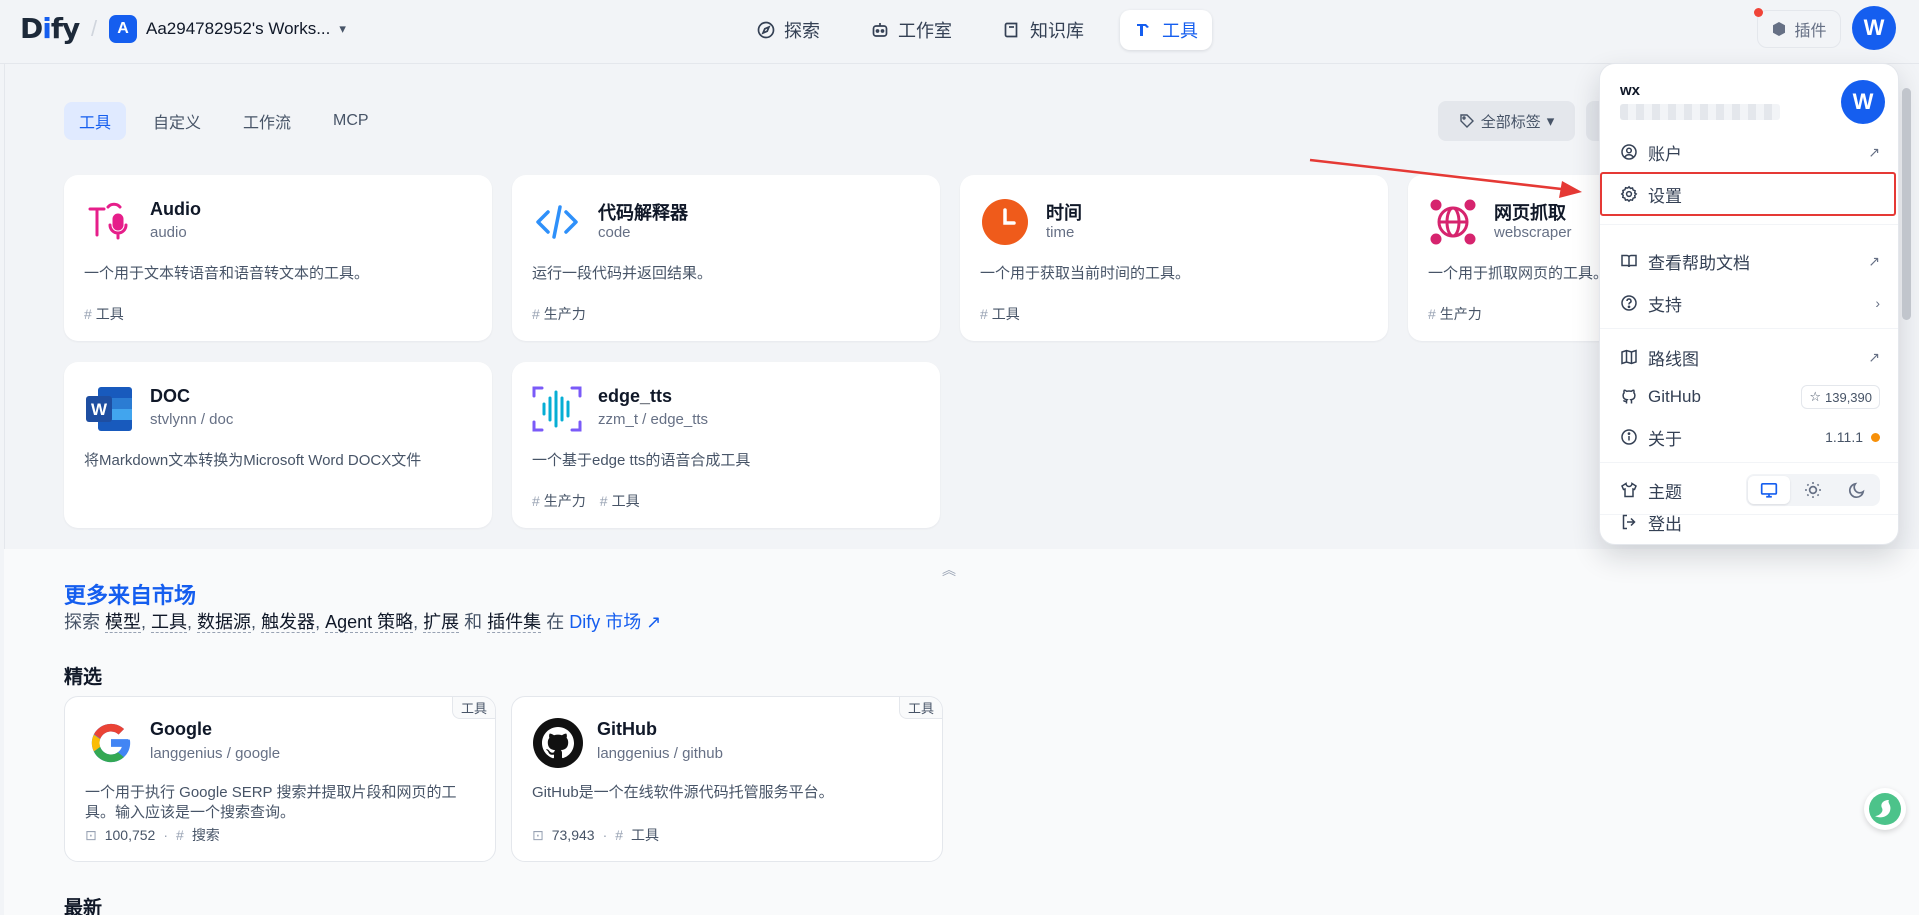 This screenshot has height=915, width=1919. Describe the element at coordinates (1629, 396) in the screenshot. I see `github-icon` at that location.